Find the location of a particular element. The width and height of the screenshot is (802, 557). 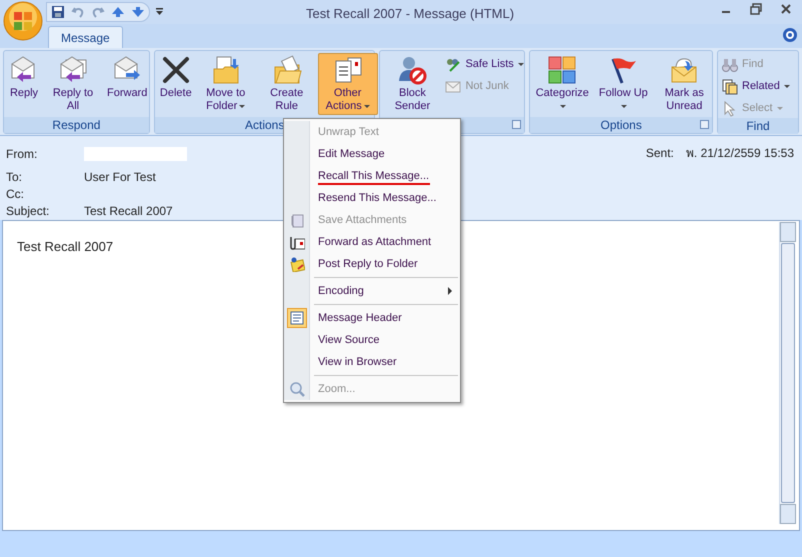

window-title: Test Recall 2007 - Message (HTML) is located at coordinates (410, 14).